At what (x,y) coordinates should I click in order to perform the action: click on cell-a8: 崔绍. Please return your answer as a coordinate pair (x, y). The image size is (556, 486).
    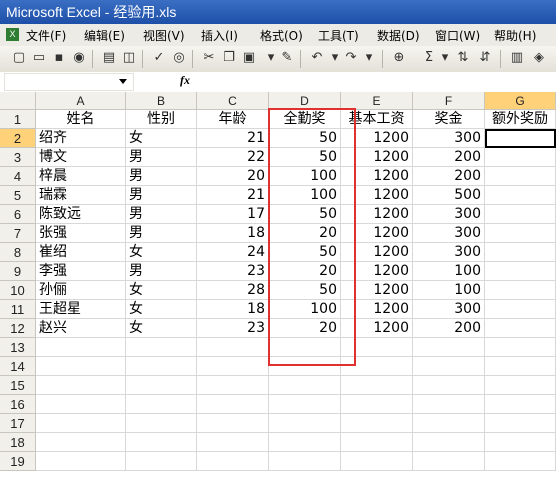
    Looking at the image, I should click on (81, 252).